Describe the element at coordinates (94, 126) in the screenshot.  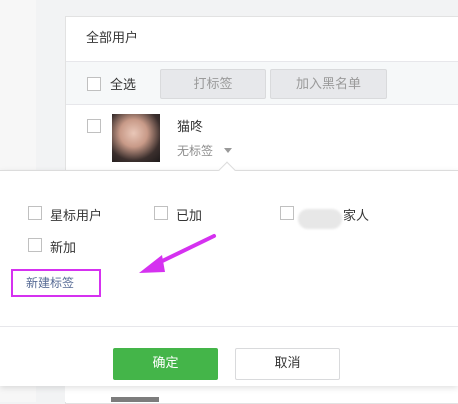
I see `user-checkbox` at that location.